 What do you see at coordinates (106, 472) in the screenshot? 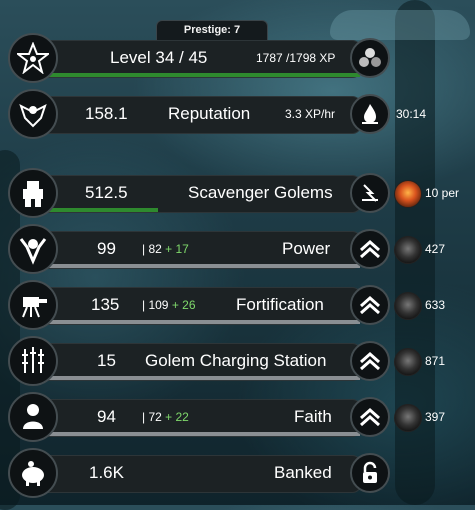
I see `banked-value: 1.6K` at bounding box center [106, 472].